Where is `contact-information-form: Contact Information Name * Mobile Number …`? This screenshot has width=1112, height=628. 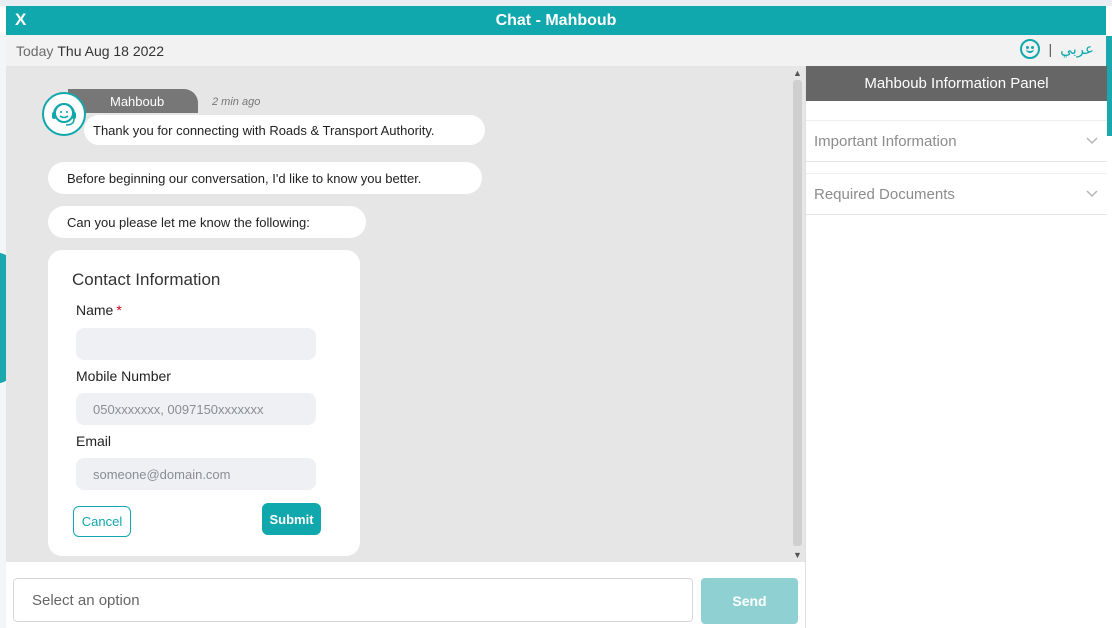
contact-information-form: Contact Information Name * Mobile Number … is located at coordinates (204, 403).